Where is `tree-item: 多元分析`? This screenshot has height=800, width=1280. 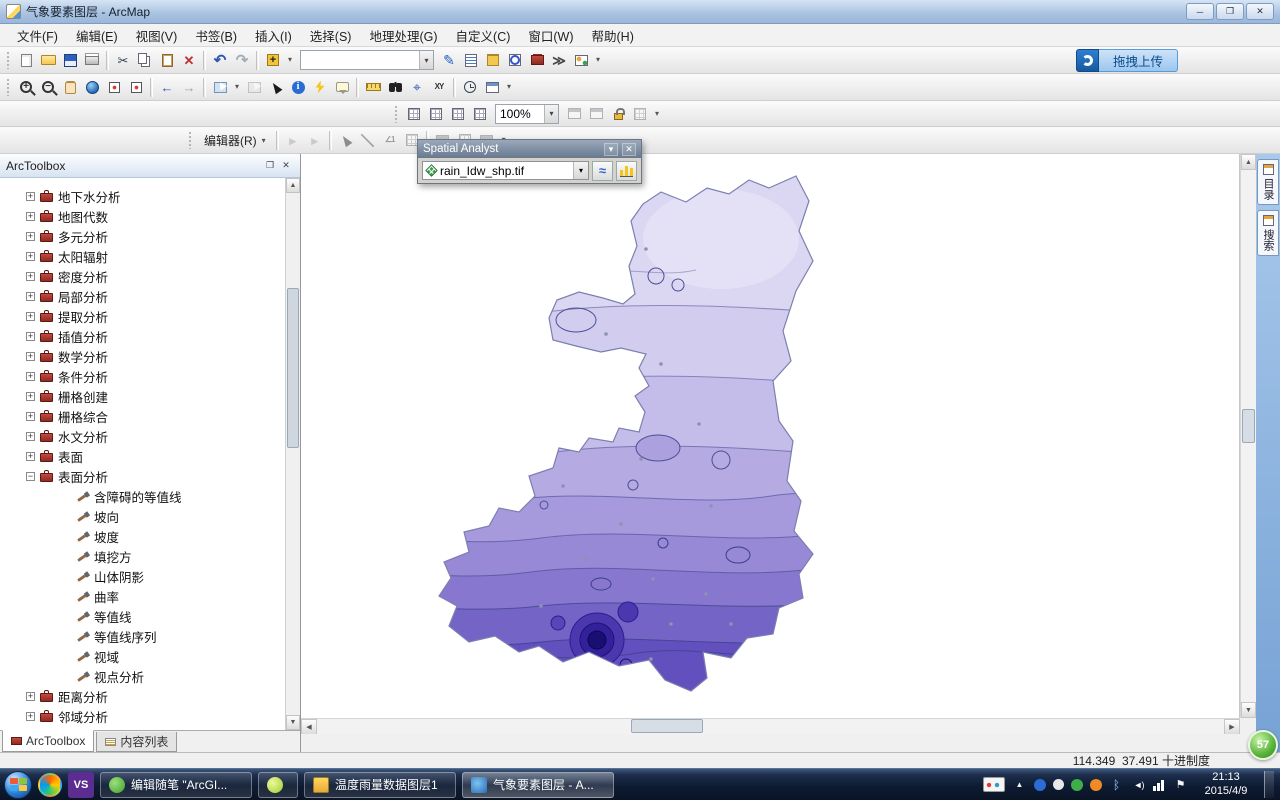 tree-item: 多元分析 is located at coordinates (150, 236).